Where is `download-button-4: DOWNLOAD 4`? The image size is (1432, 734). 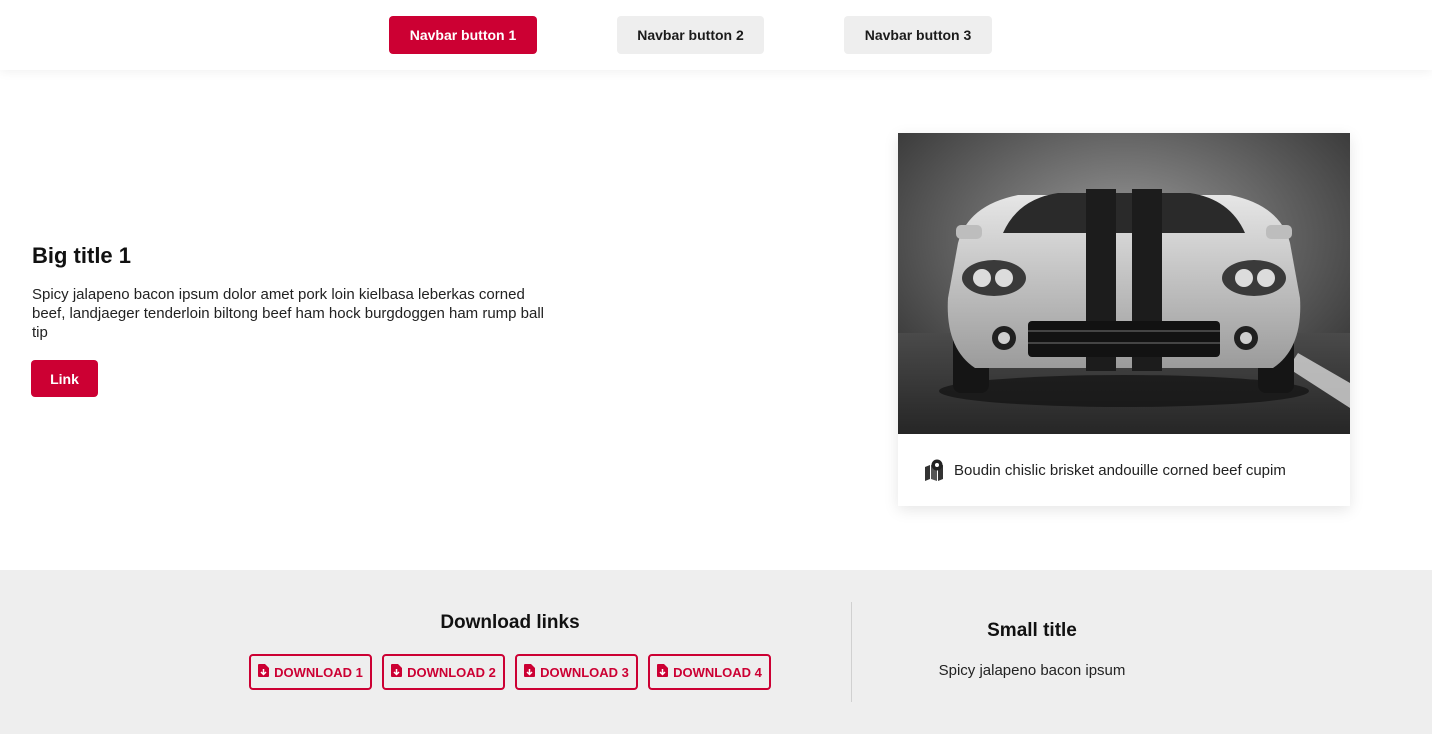 download-button-4: DOWNLOAD 4 is located at coordinates (709, 672).